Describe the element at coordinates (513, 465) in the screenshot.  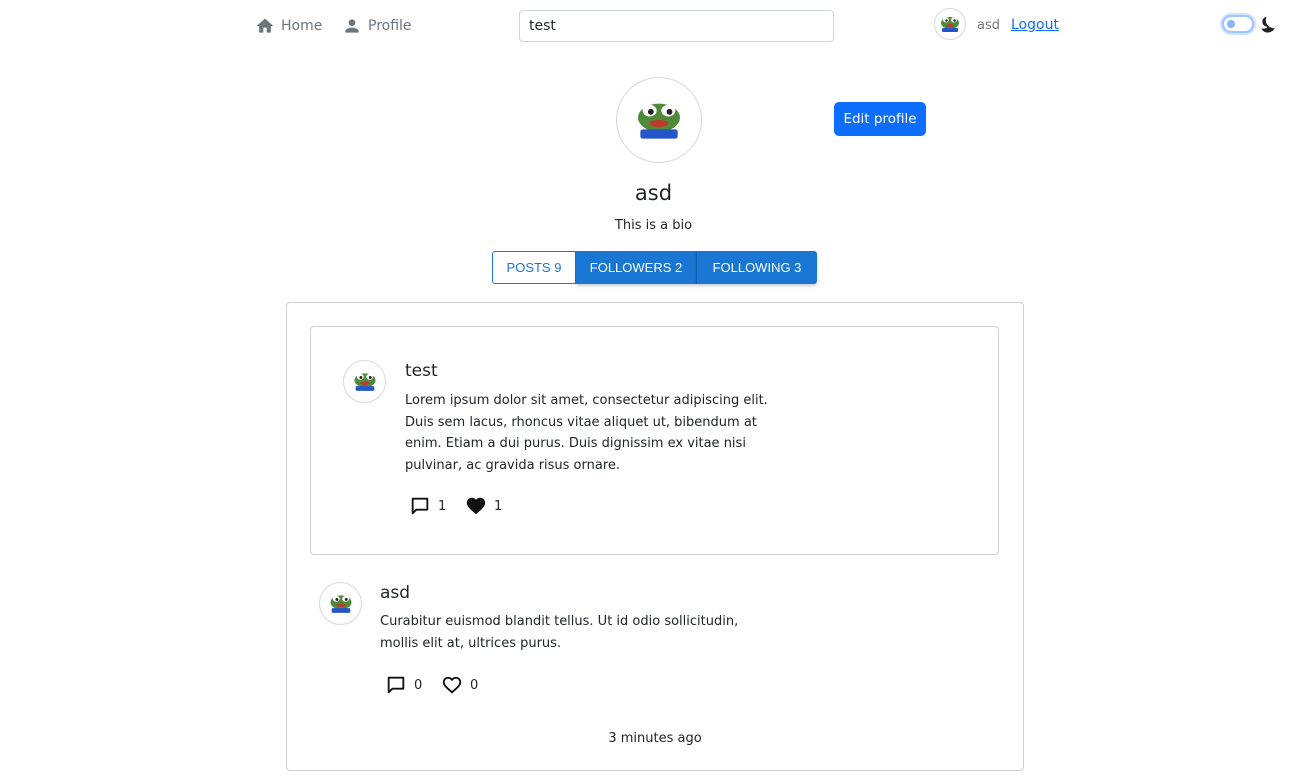
I see `post-line: pulvinar, ac gravida risus ornare.` at that location.